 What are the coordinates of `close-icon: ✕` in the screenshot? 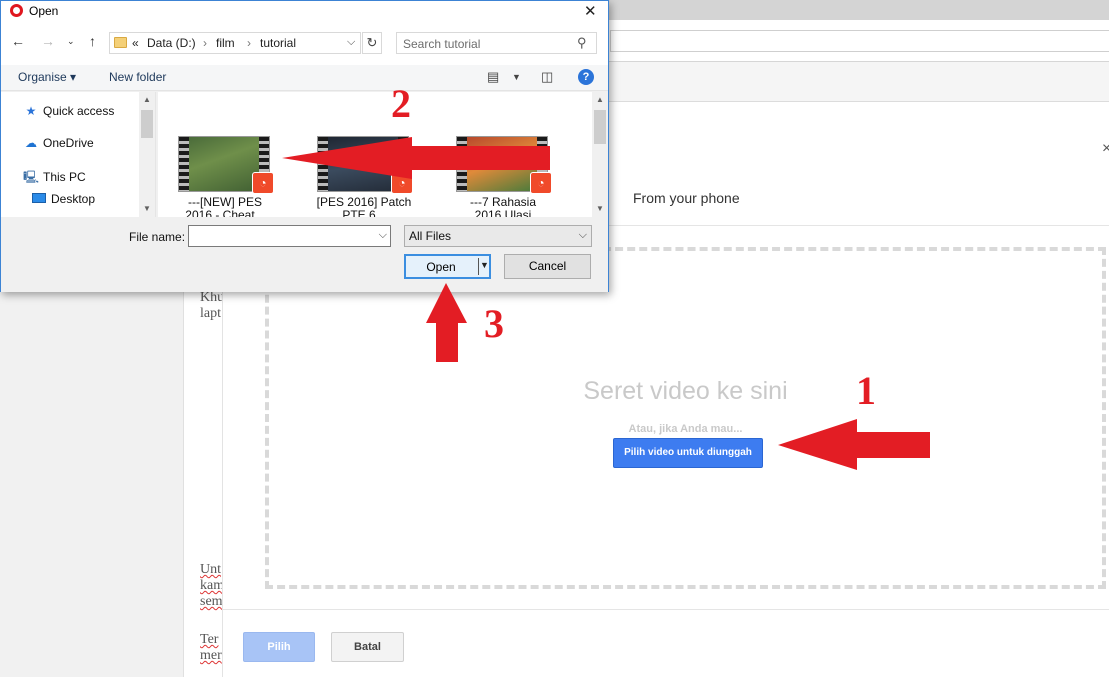 It's located at (590, 11).